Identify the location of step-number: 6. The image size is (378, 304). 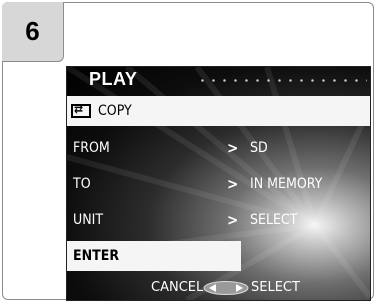
(32, 31).